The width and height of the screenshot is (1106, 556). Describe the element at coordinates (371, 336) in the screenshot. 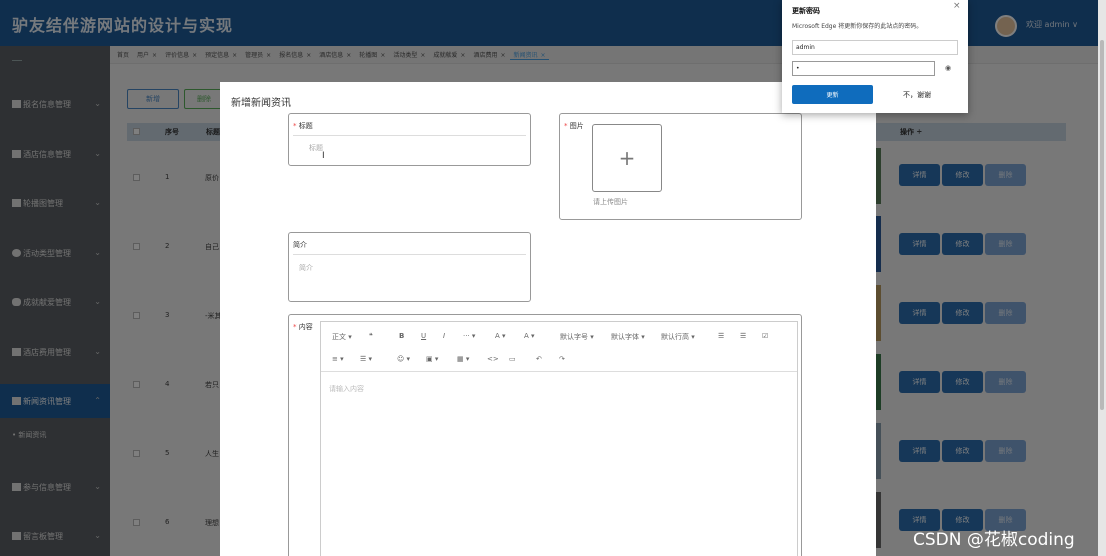

I see `quote-icon: ❝` at that location.